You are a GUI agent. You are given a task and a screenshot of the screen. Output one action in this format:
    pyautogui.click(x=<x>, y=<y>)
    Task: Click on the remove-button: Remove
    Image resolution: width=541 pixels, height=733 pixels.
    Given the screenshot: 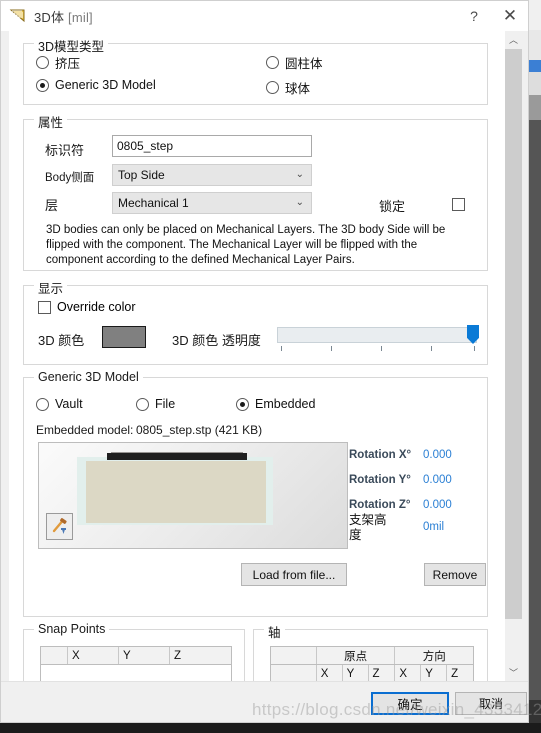 What is the action you would take?
    pyautogui.click(x=455, y=574)
    